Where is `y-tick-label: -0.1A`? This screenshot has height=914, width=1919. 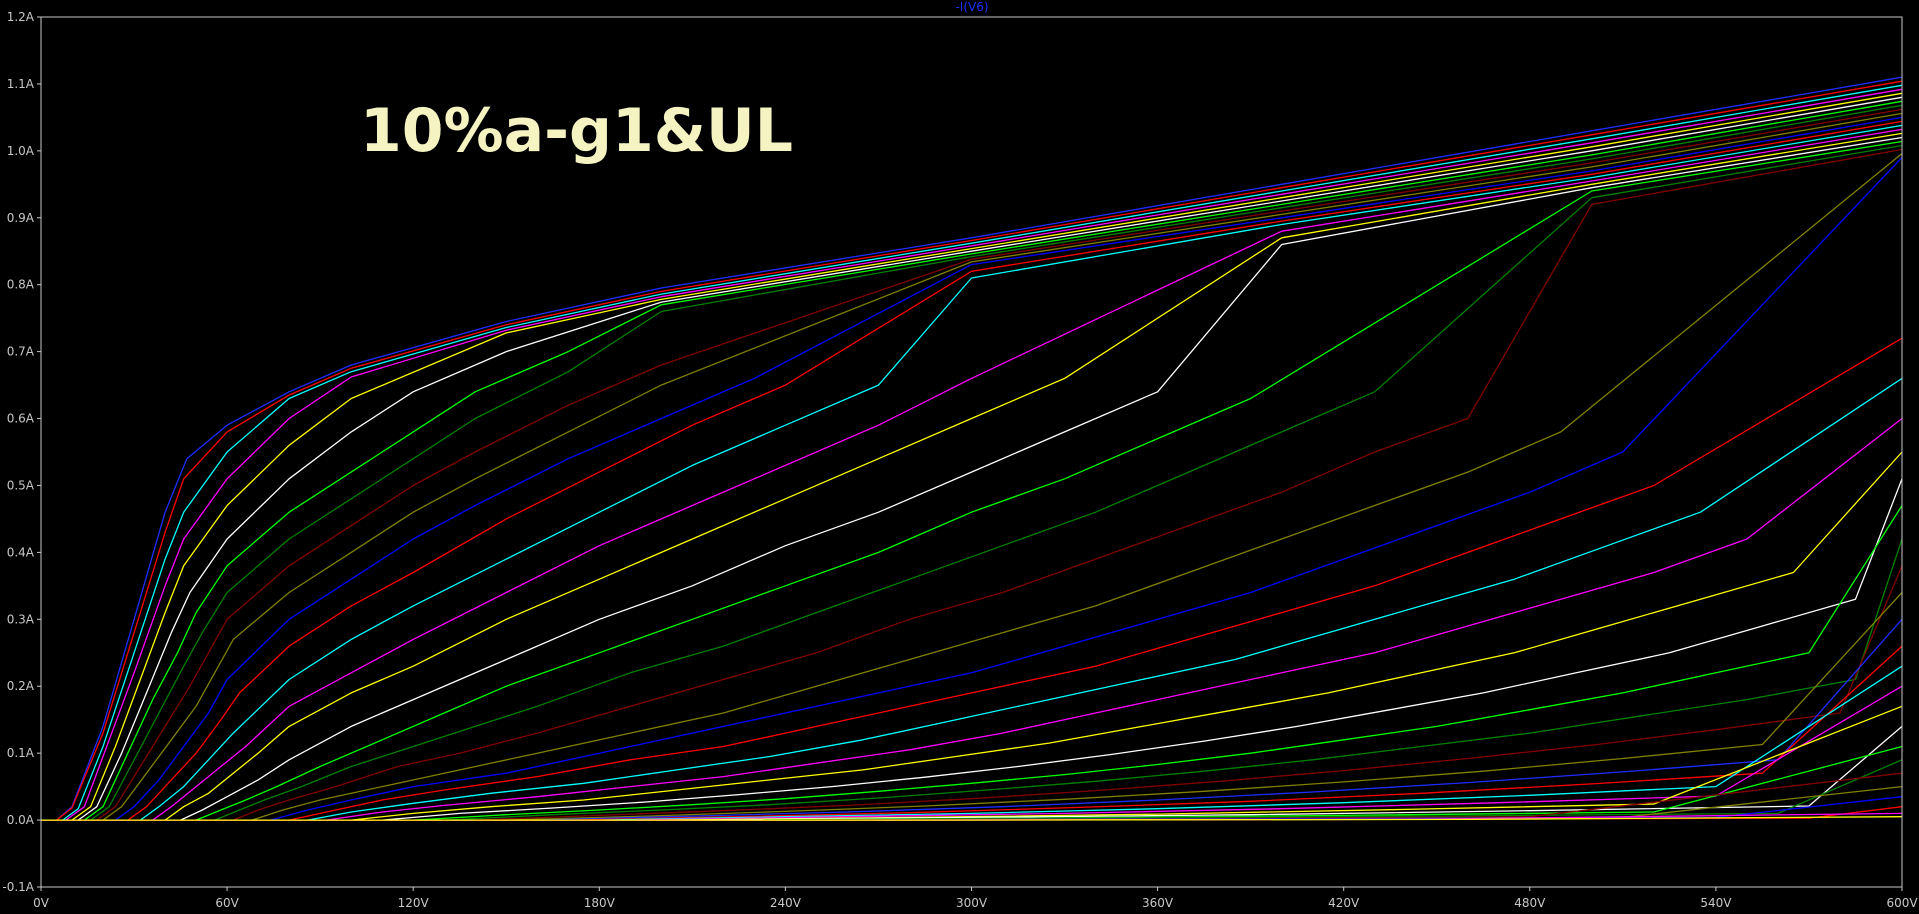 y-tick-label: -0.1A is located at coordinates (18, 887).